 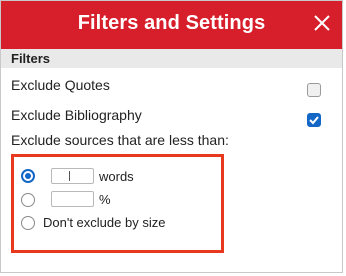 What do you see at coordinates (322, 23) in the screenshot?
I see `close-icon` at bounding box center [322, 23].